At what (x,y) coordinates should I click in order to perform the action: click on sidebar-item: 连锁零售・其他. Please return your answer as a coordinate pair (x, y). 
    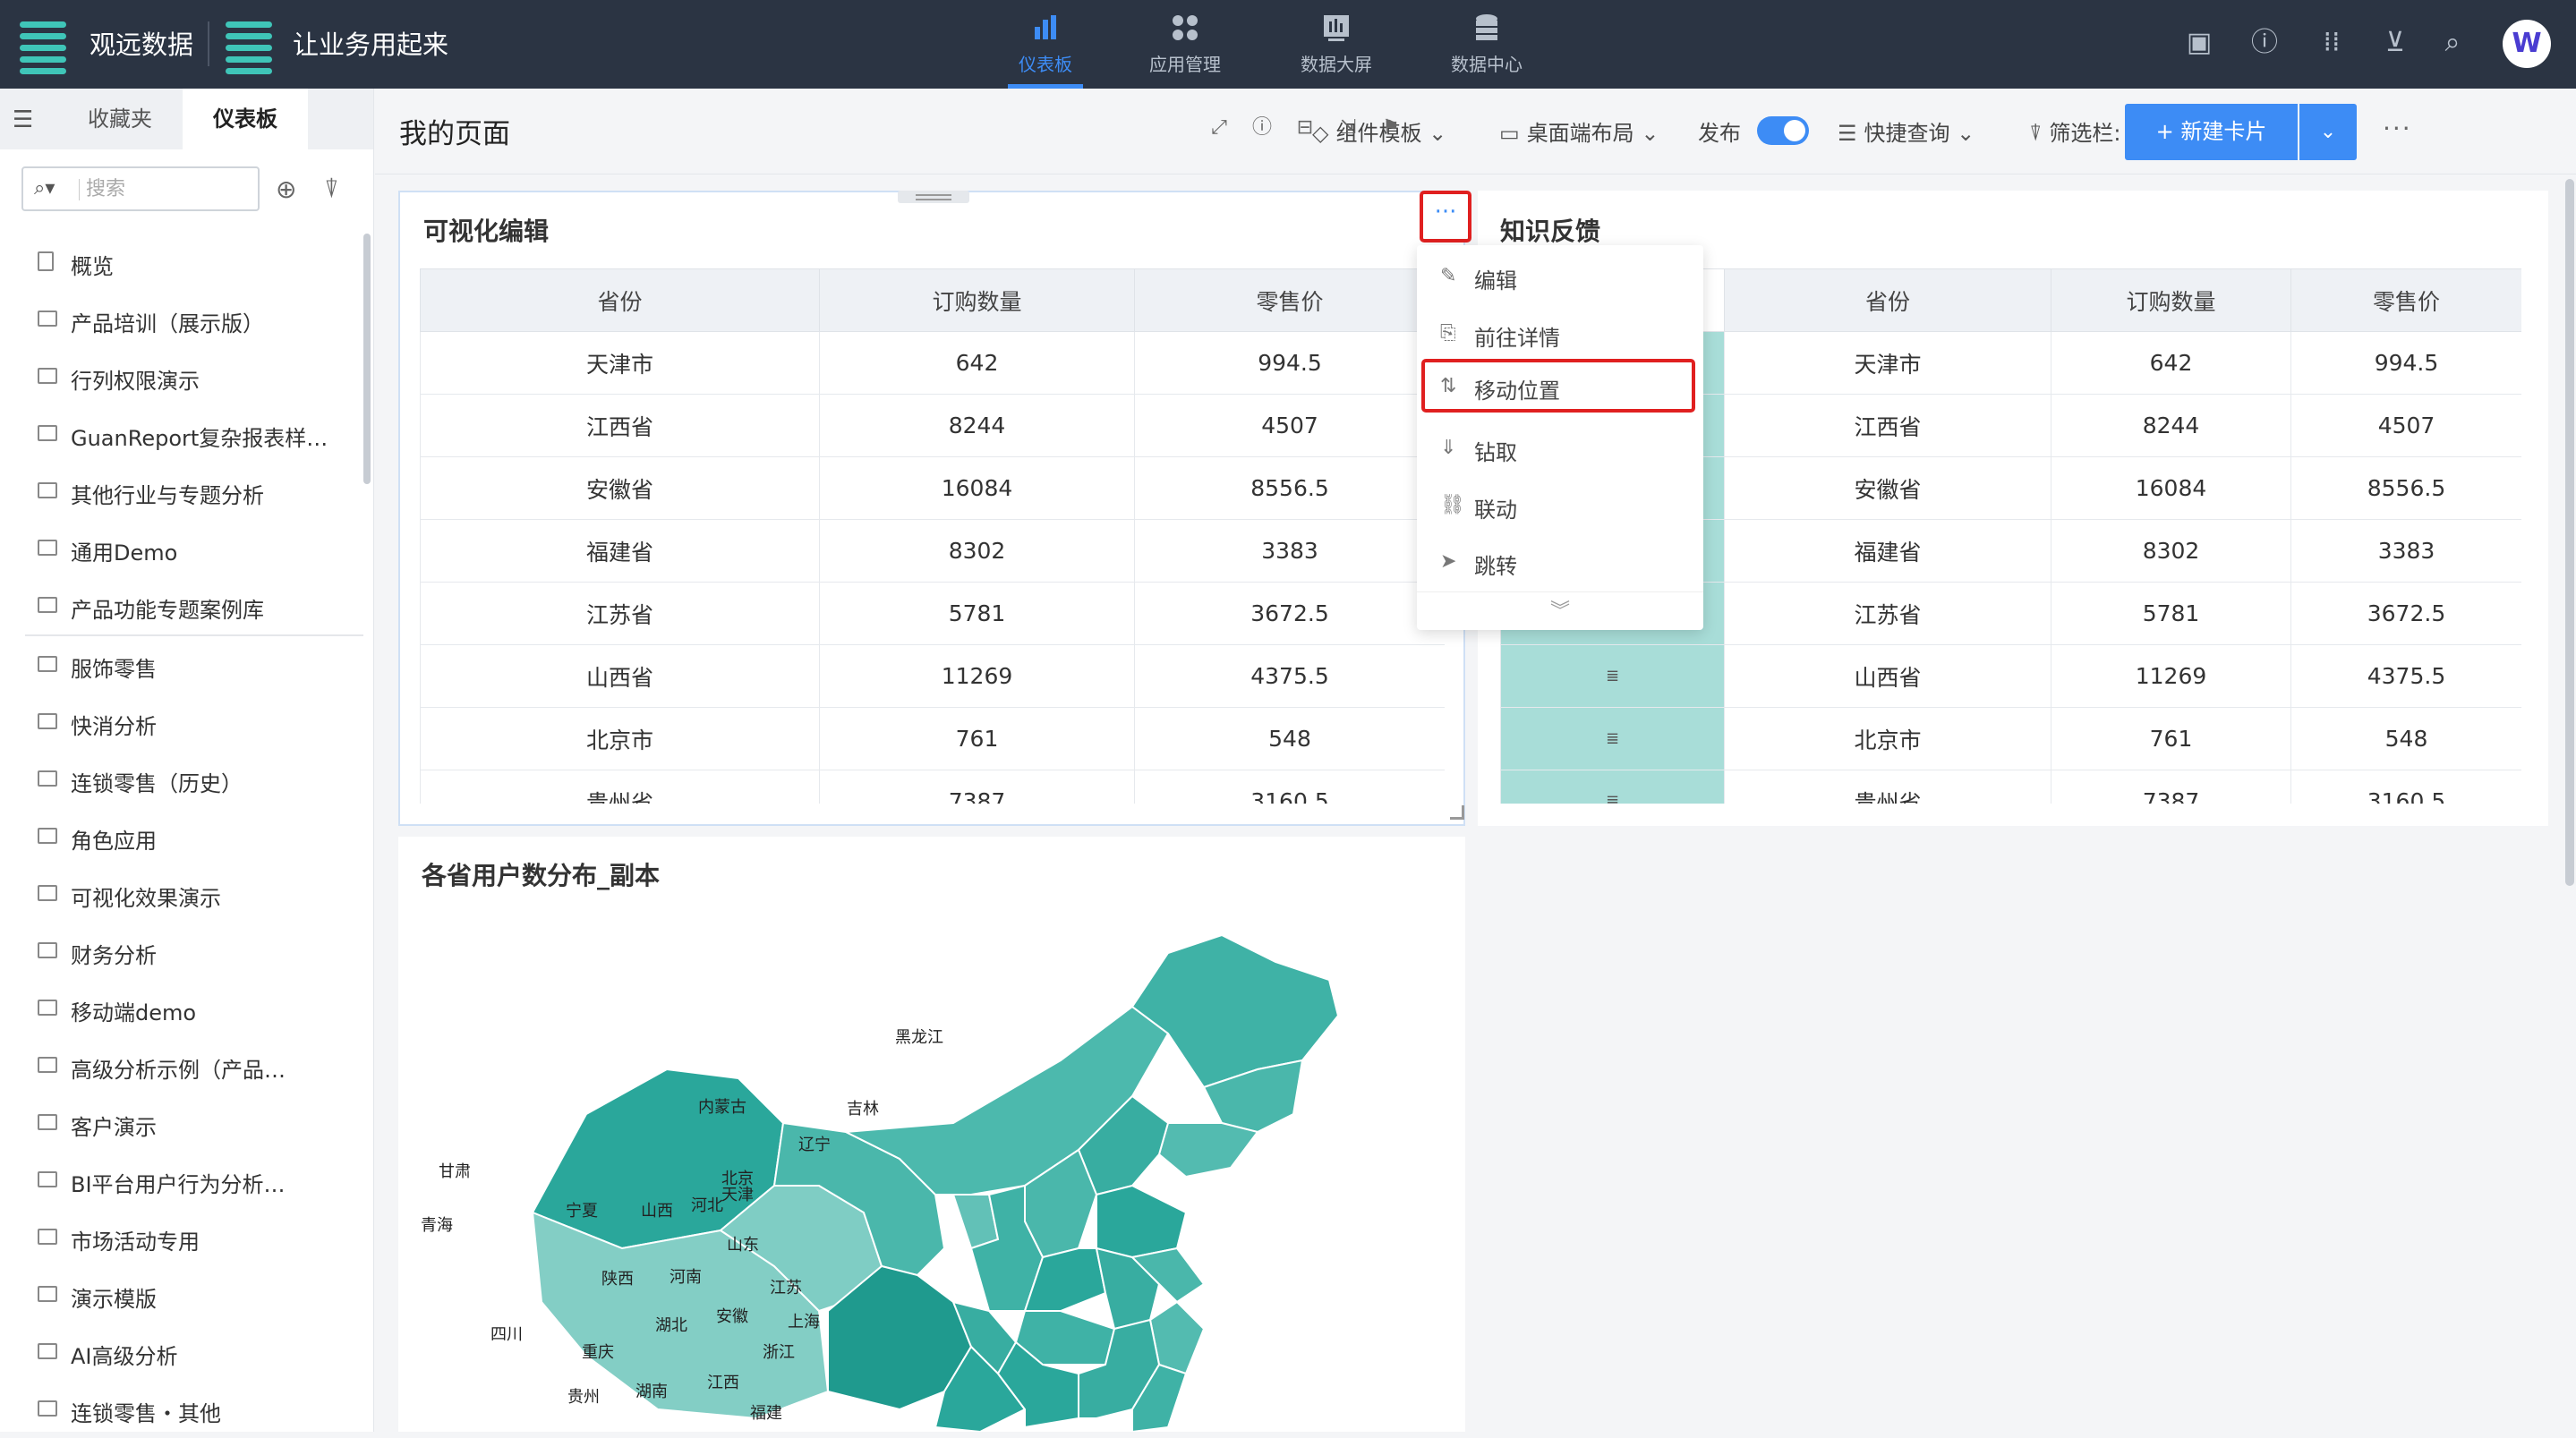
    Looking at the image, I should click on (181, 1409).